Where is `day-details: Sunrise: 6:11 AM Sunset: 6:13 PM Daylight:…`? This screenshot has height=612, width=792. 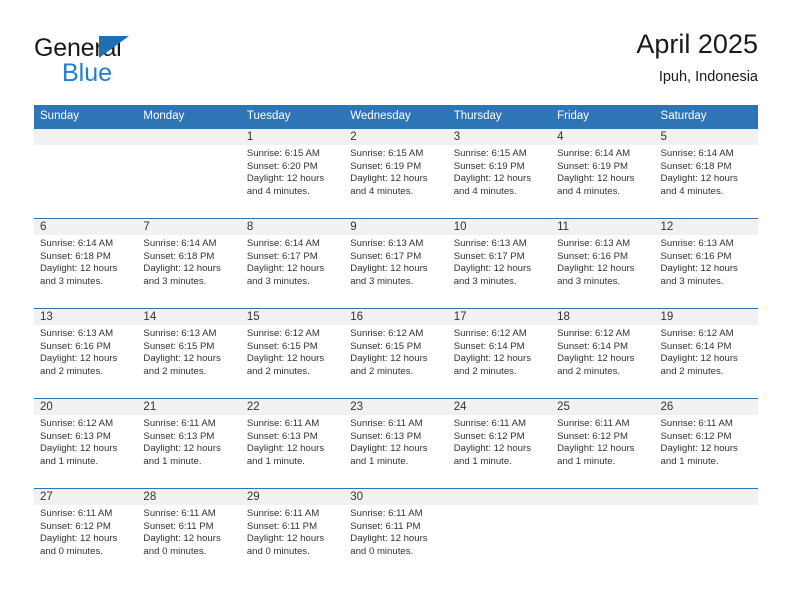 day-details: Sunrise: 6:11 AM Sunset: 6:13 PM Daylight:… is located at coordinates (395, 441).